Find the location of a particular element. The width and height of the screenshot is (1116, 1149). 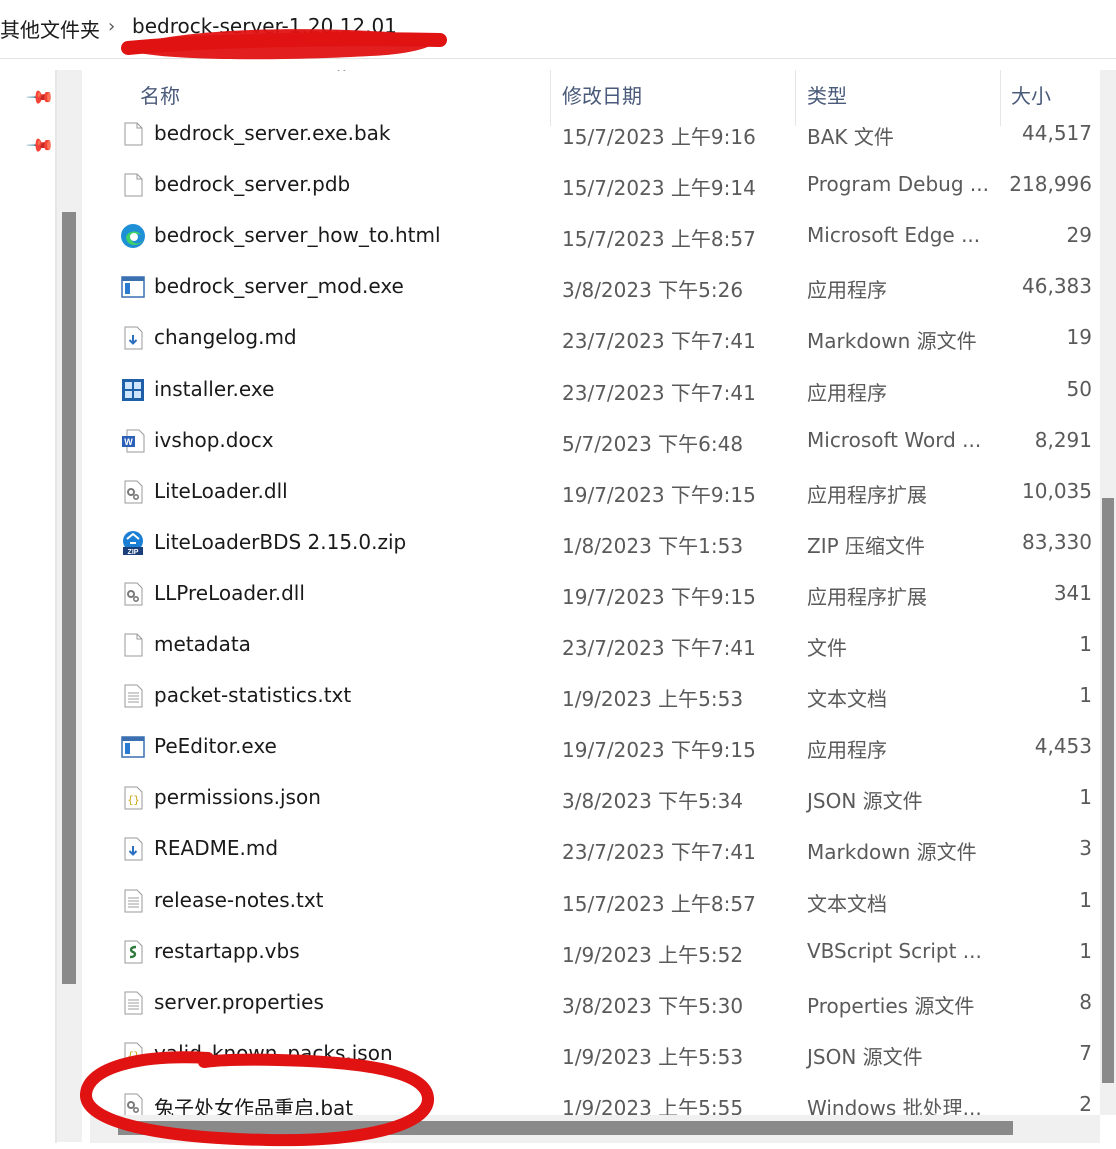

file-type: 文件 is located at coordinates (827, 648).